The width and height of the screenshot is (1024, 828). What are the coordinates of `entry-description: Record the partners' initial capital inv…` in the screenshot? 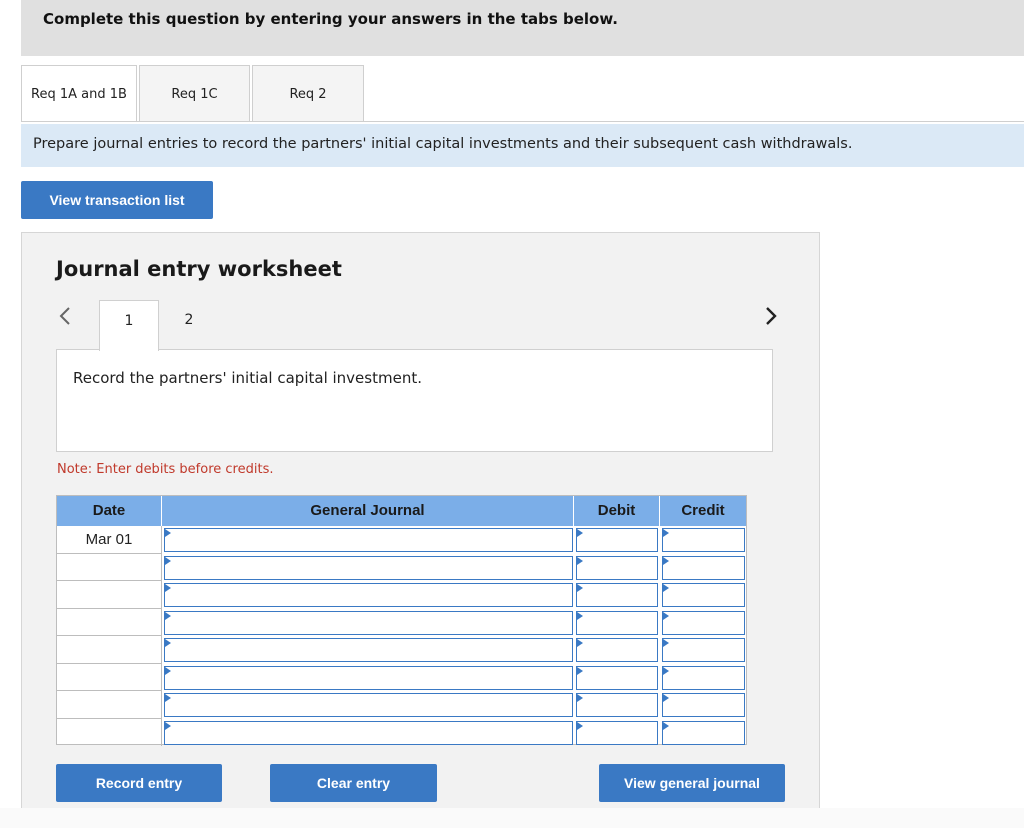 It's located at (247, 378).